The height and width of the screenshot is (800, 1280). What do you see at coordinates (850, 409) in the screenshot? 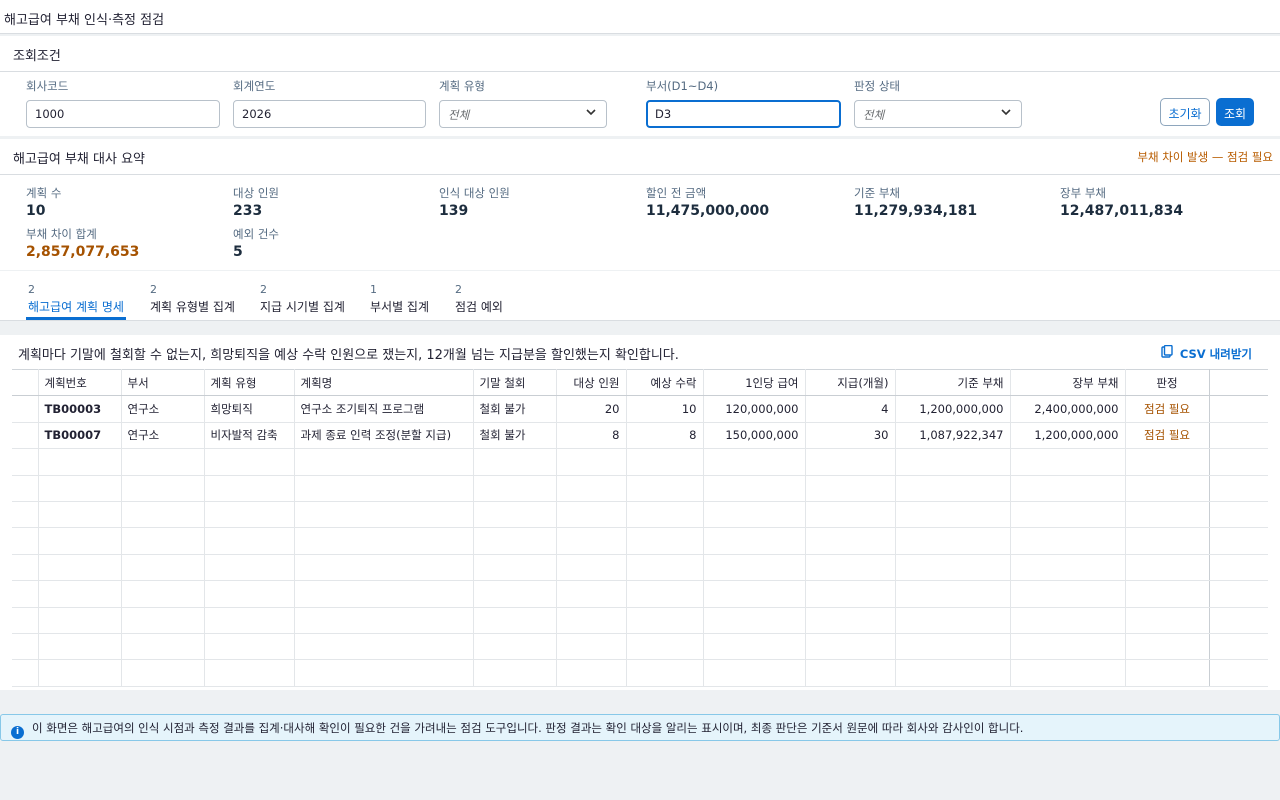
I see `cell-payment-months: 4` at bounding box center [850, 409].